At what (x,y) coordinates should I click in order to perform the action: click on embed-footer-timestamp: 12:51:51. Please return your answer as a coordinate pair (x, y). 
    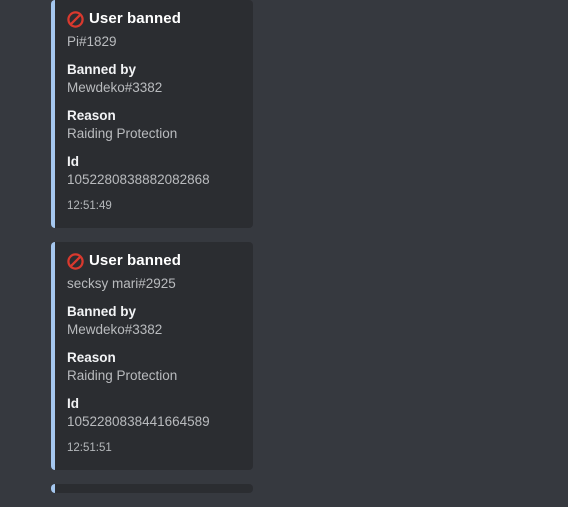
    Looking at the image, I should click on (89, 448).